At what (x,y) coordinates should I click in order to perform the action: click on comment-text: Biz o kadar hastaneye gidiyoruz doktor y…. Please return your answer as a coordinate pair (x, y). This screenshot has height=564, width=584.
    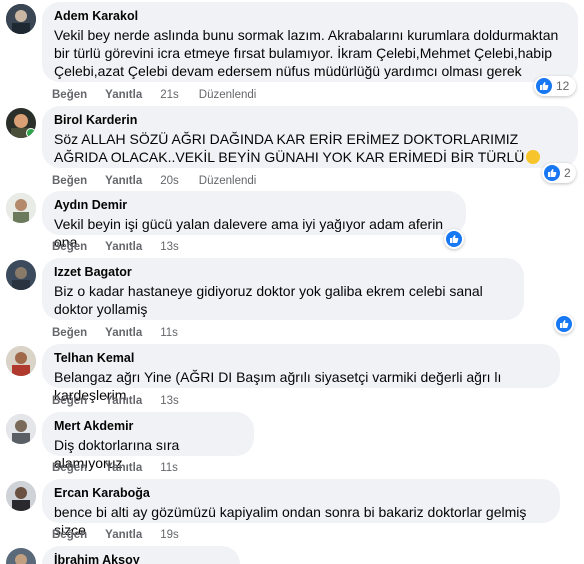
    Looking at the image, I should click on (268, 300).